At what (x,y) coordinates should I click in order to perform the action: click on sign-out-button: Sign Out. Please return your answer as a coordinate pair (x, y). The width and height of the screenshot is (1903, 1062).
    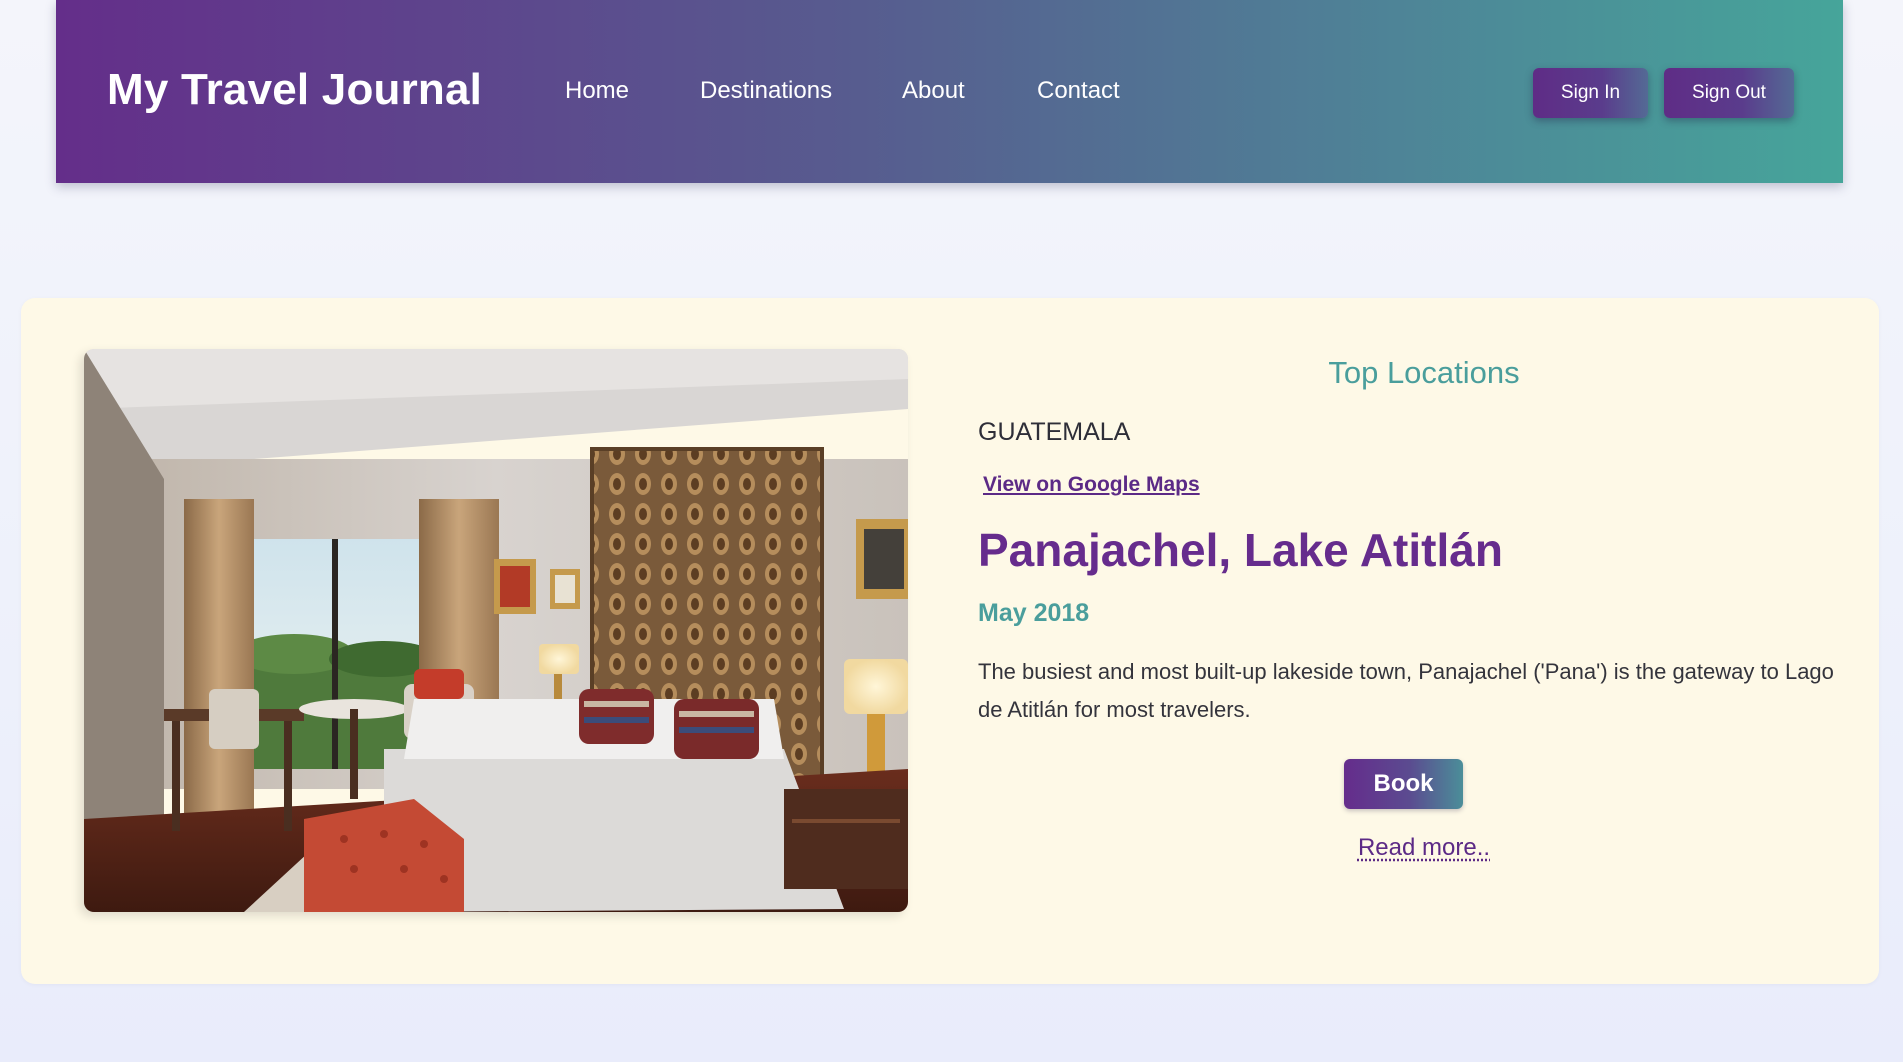
    Looking at the image, I should click on (1729, 93).